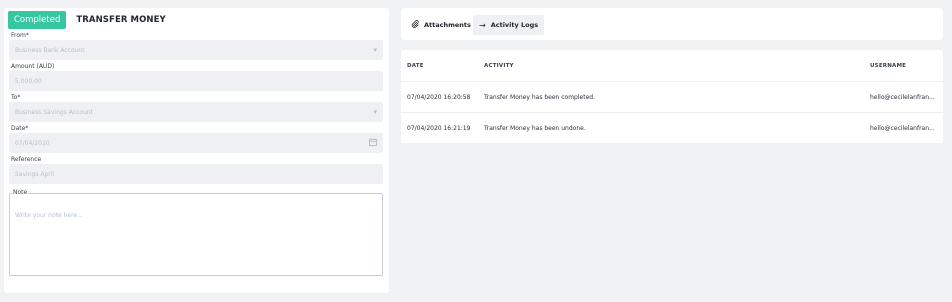  Describe the element at coordinates (196, 174) in the screenshot. I see `reference-input: Savings April` at that location.